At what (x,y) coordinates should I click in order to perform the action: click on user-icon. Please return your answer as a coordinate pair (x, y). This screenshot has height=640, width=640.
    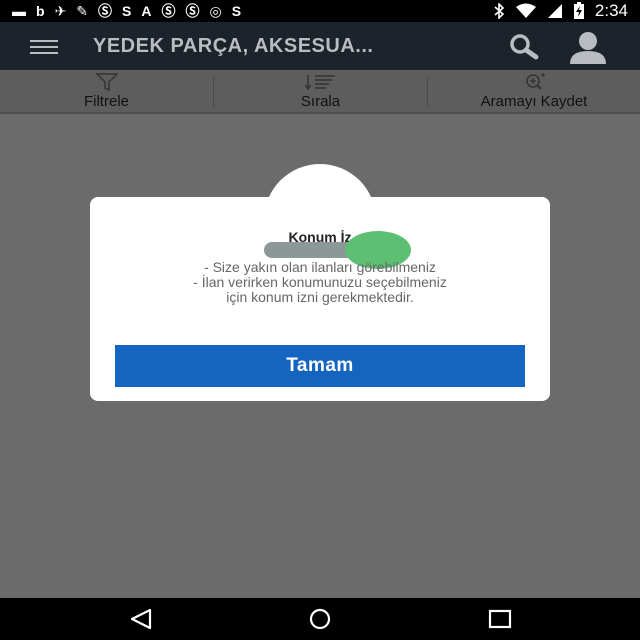
    Looking at the image, I should click on (588, 47).